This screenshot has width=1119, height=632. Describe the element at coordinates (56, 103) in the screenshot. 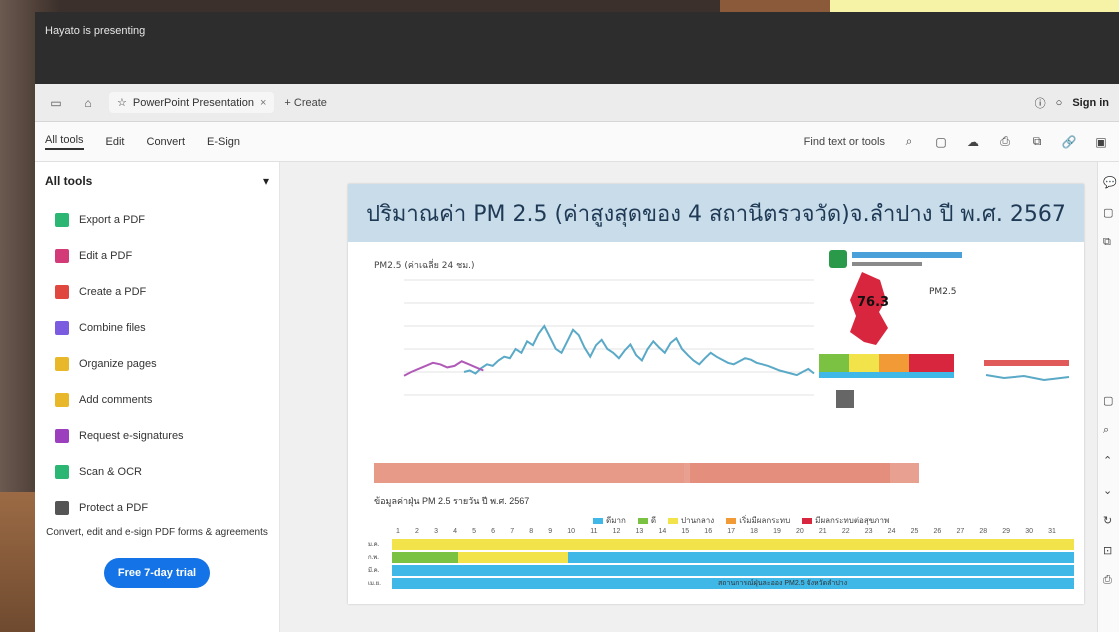

I see `sidebar-toggle-icon: ▭` at that location.